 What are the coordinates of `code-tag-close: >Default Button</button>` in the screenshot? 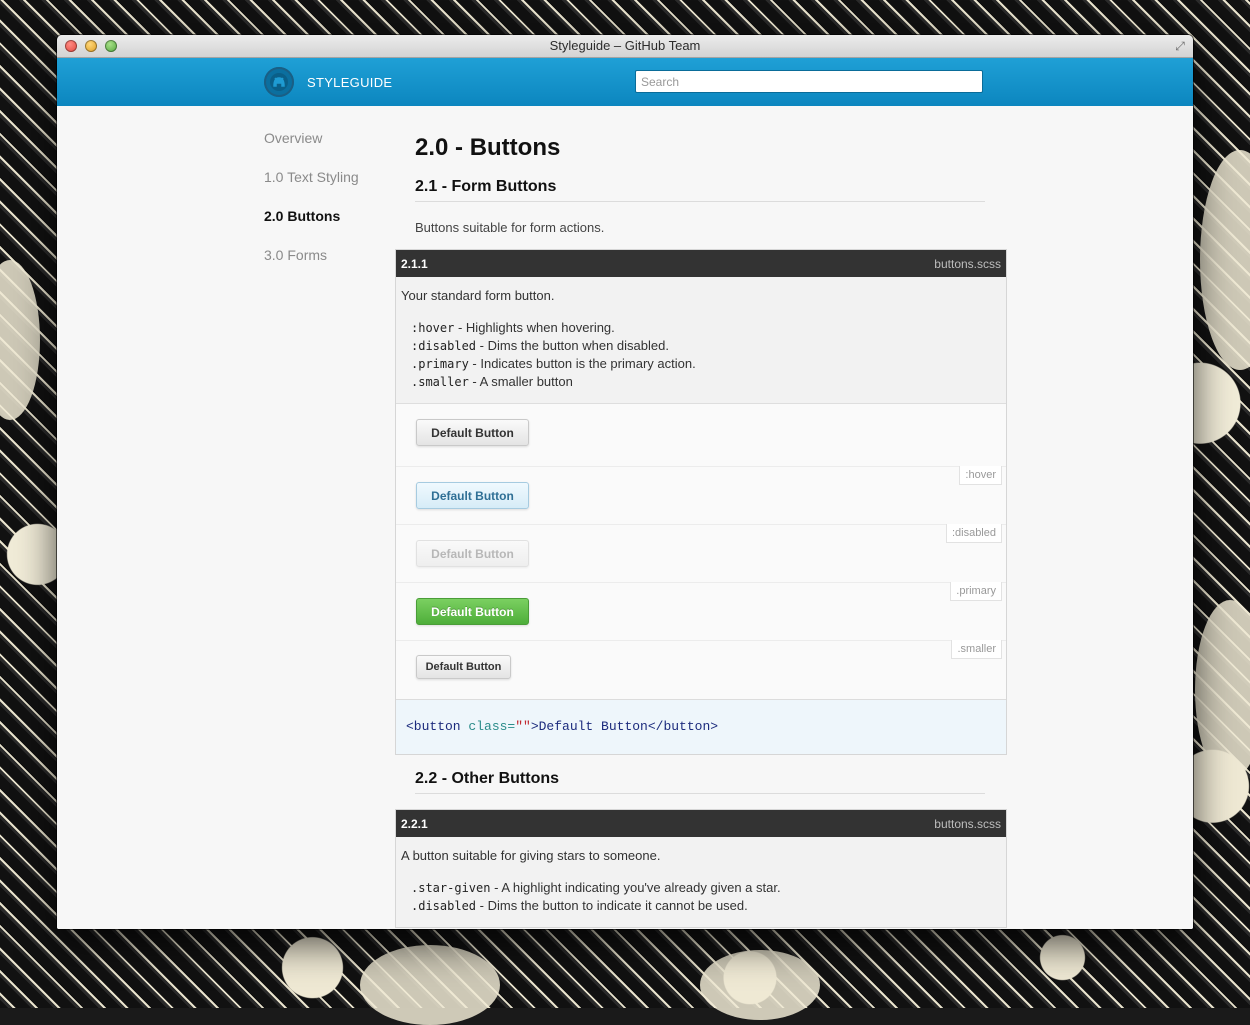 It's located at (624, 726).